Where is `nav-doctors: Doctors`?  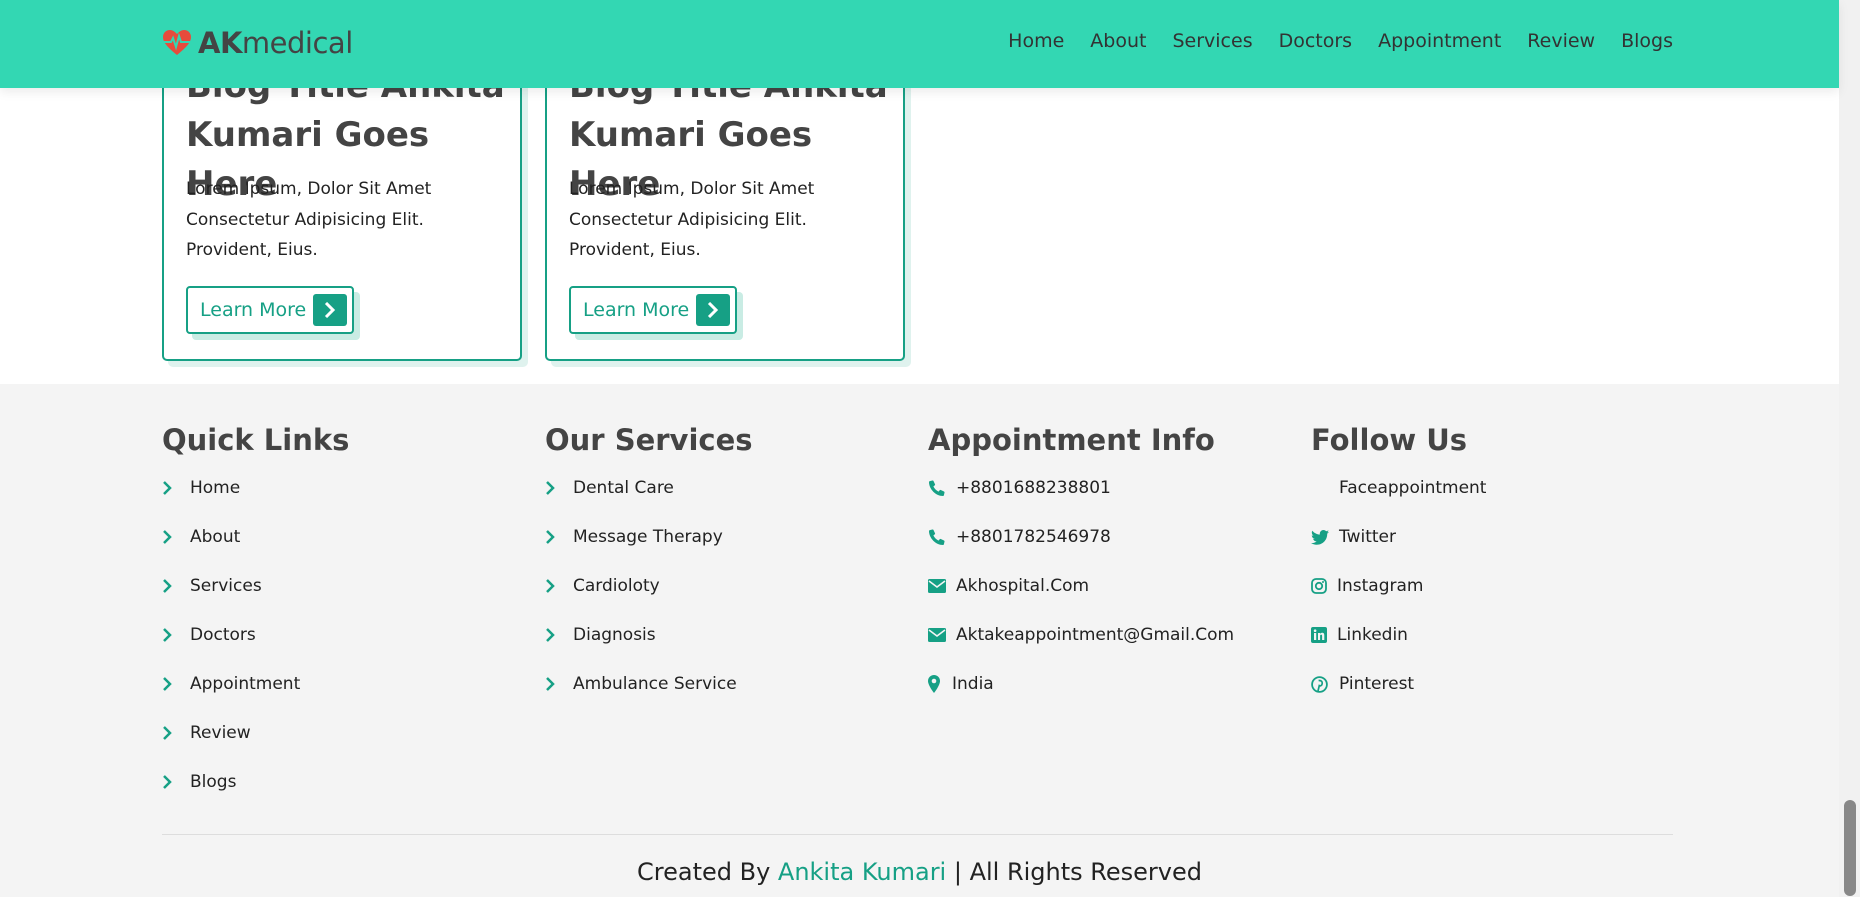 nav-doctors: Doctors is located at coordinates (1316, 41).